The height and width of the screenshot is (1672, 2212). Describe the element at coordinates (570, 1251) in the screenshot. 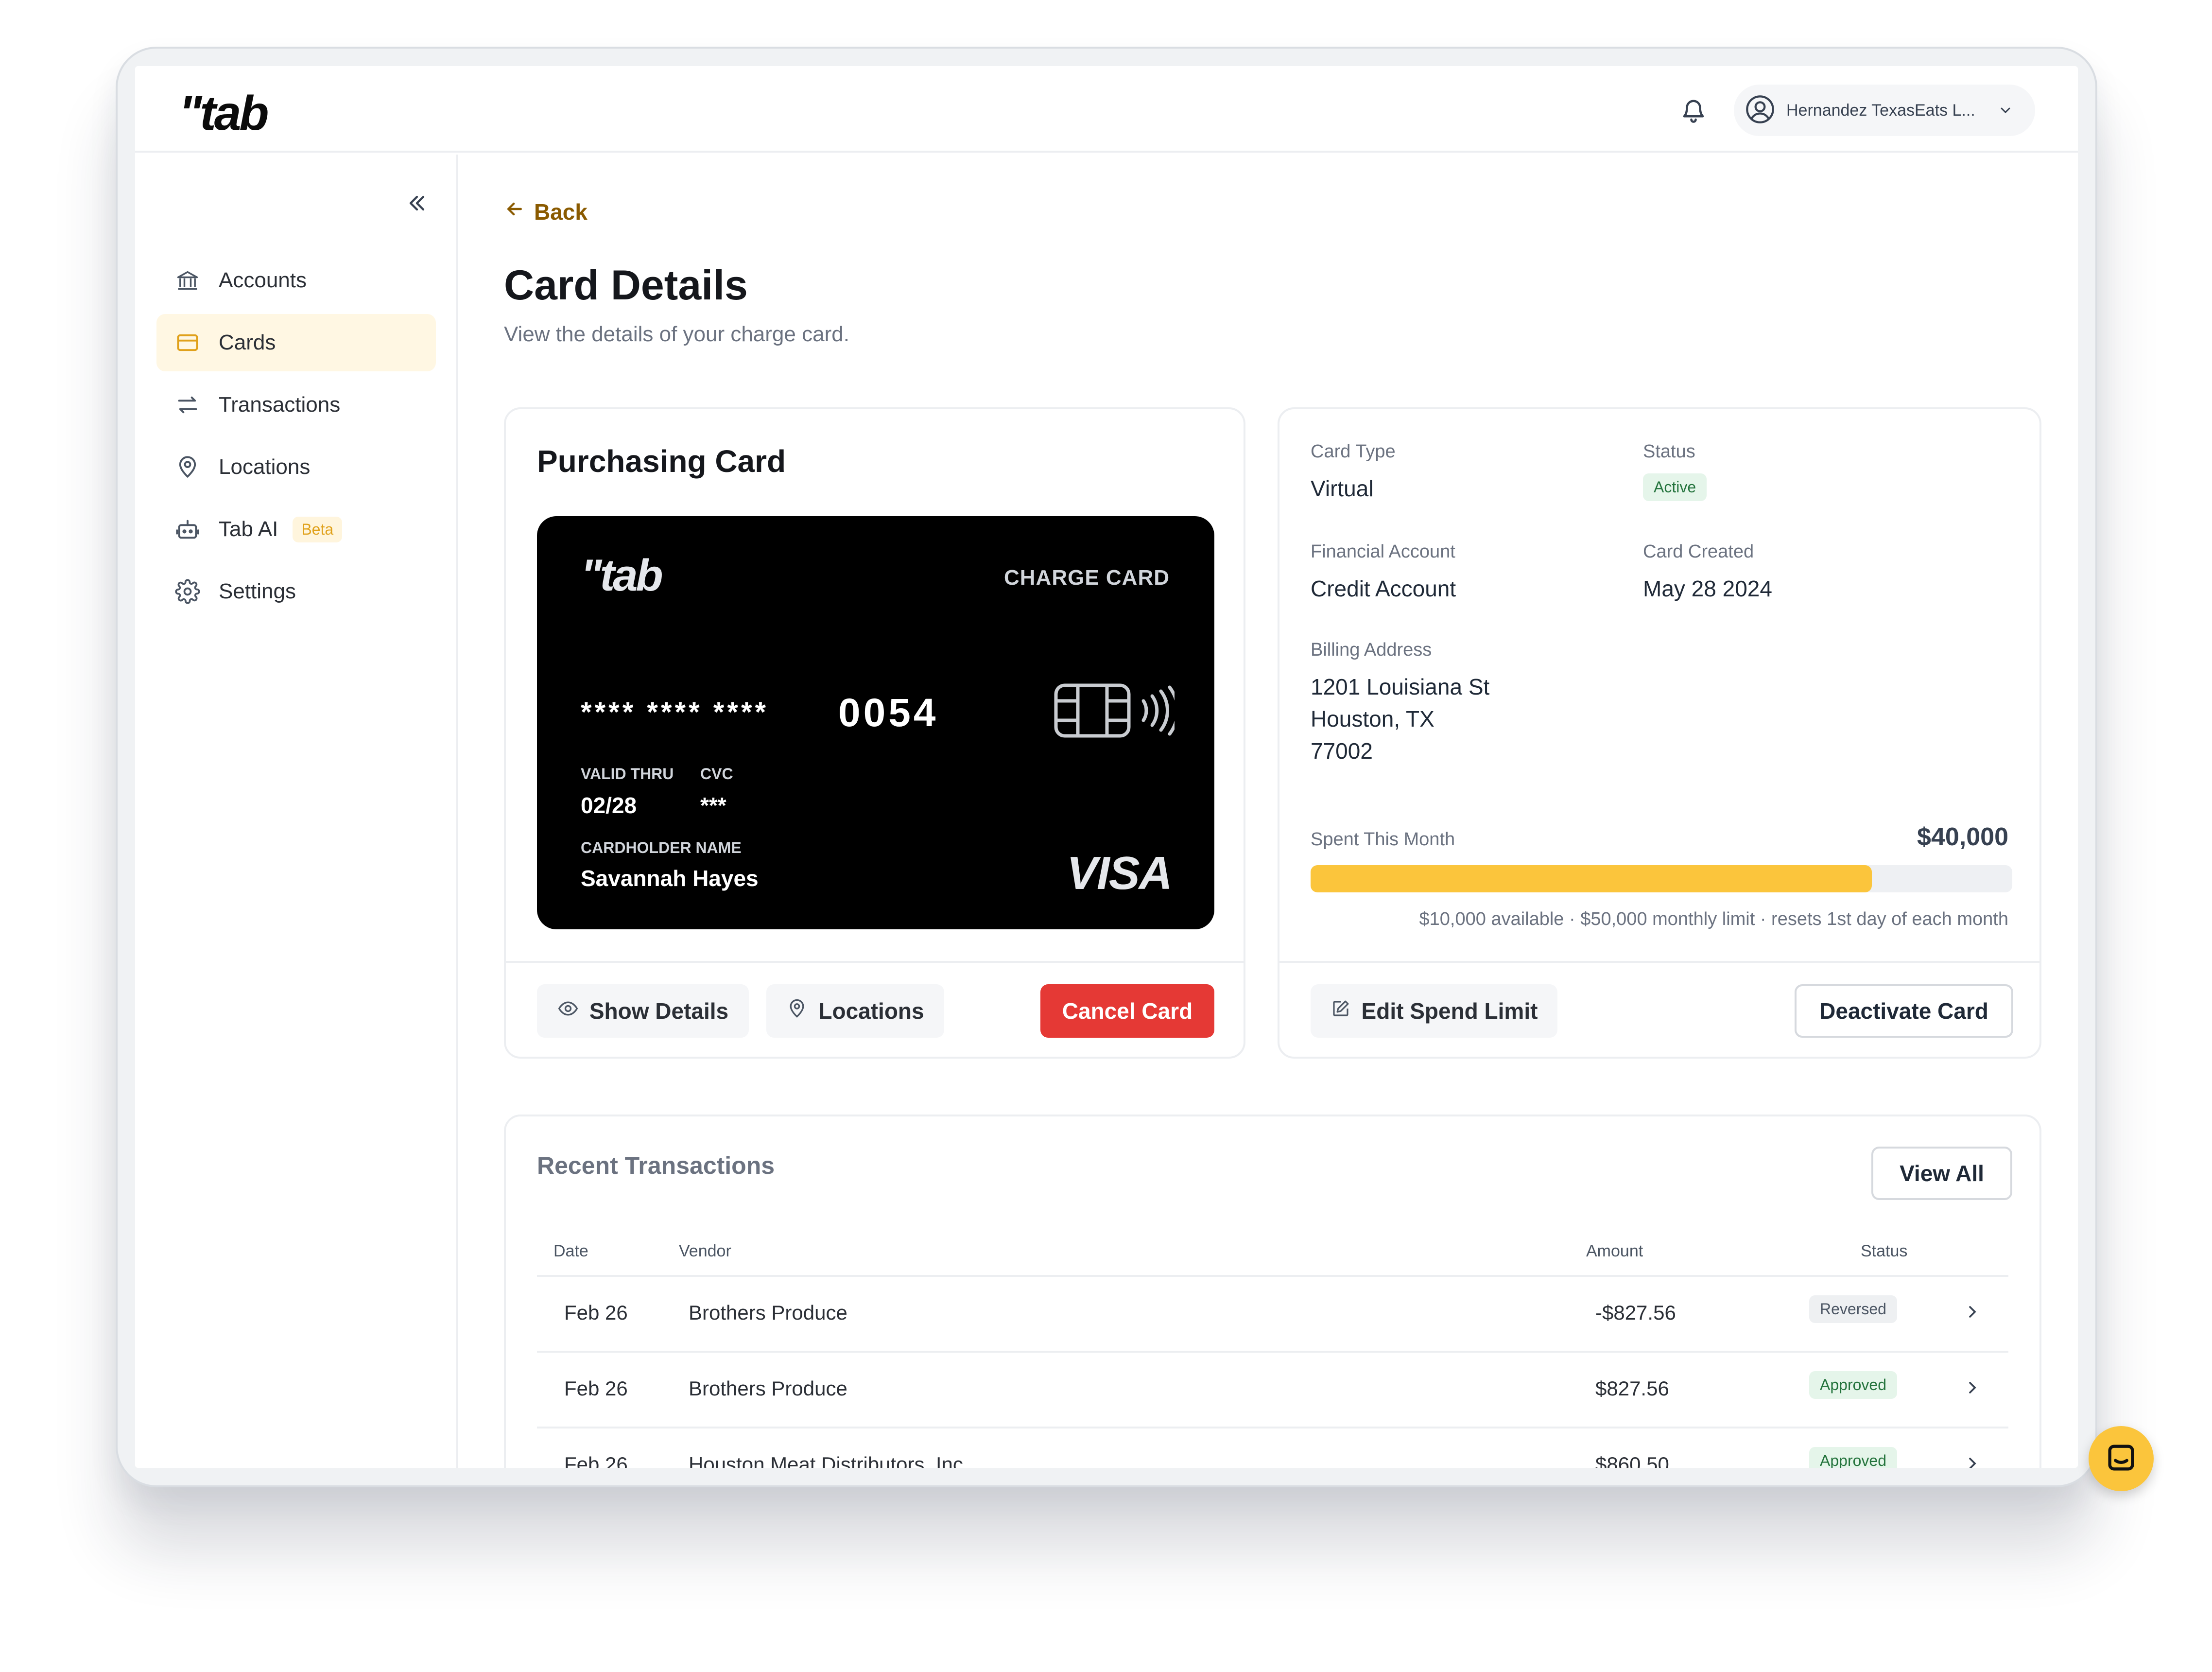

I see `column-header-date: Date` at that location.